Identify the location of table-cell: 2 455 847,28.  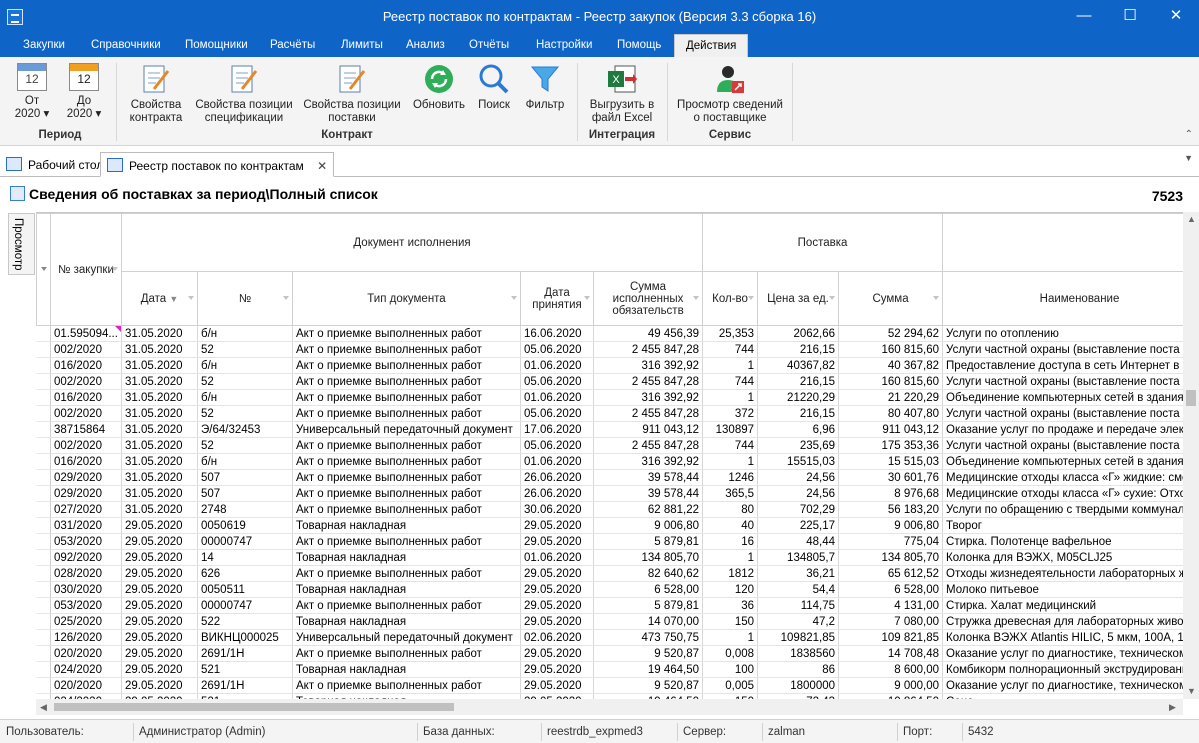
(648, 381).